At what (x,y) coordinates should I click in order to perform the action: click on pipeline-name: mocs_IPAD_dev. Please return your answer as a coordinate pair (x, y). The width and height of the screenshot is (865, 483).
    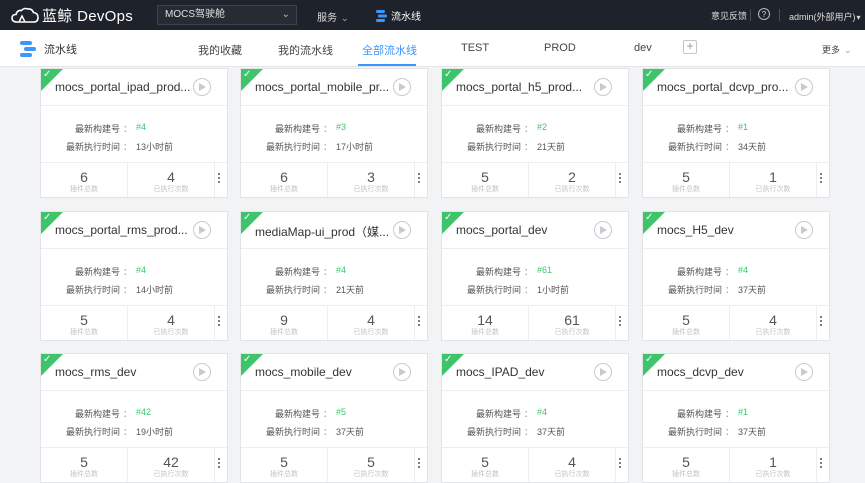
    Looking at the image, I should click on (524, 372).